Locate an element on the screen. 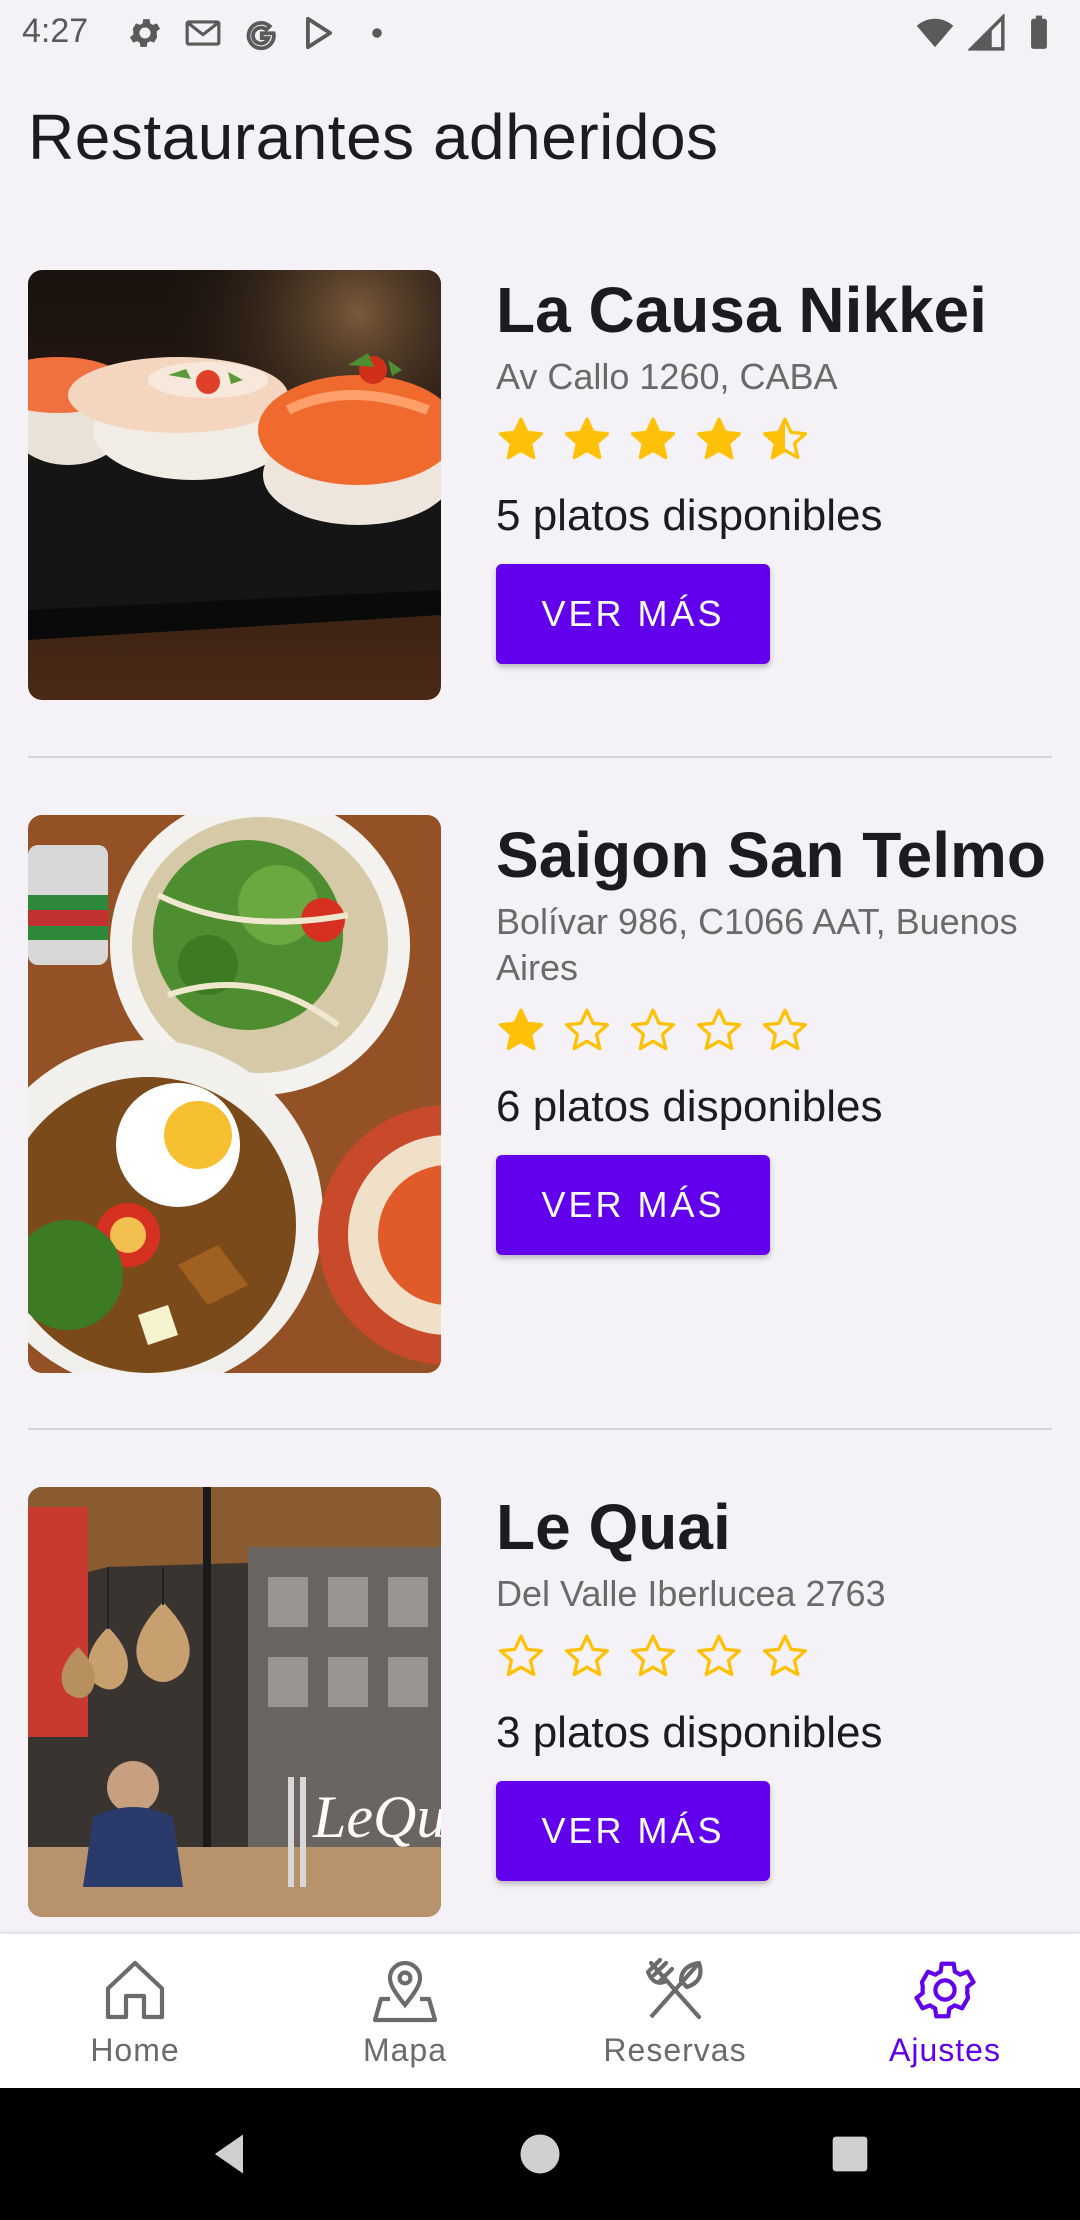 This screenshot has height=2220, width=1080. gear-icon is located at coordinates (945, 1989).